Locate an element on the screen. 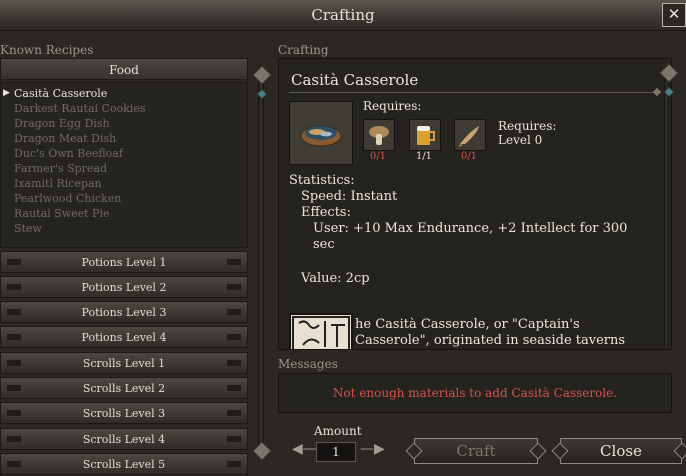  statistics-label: Statistics: is located at coordinates (322, 180).